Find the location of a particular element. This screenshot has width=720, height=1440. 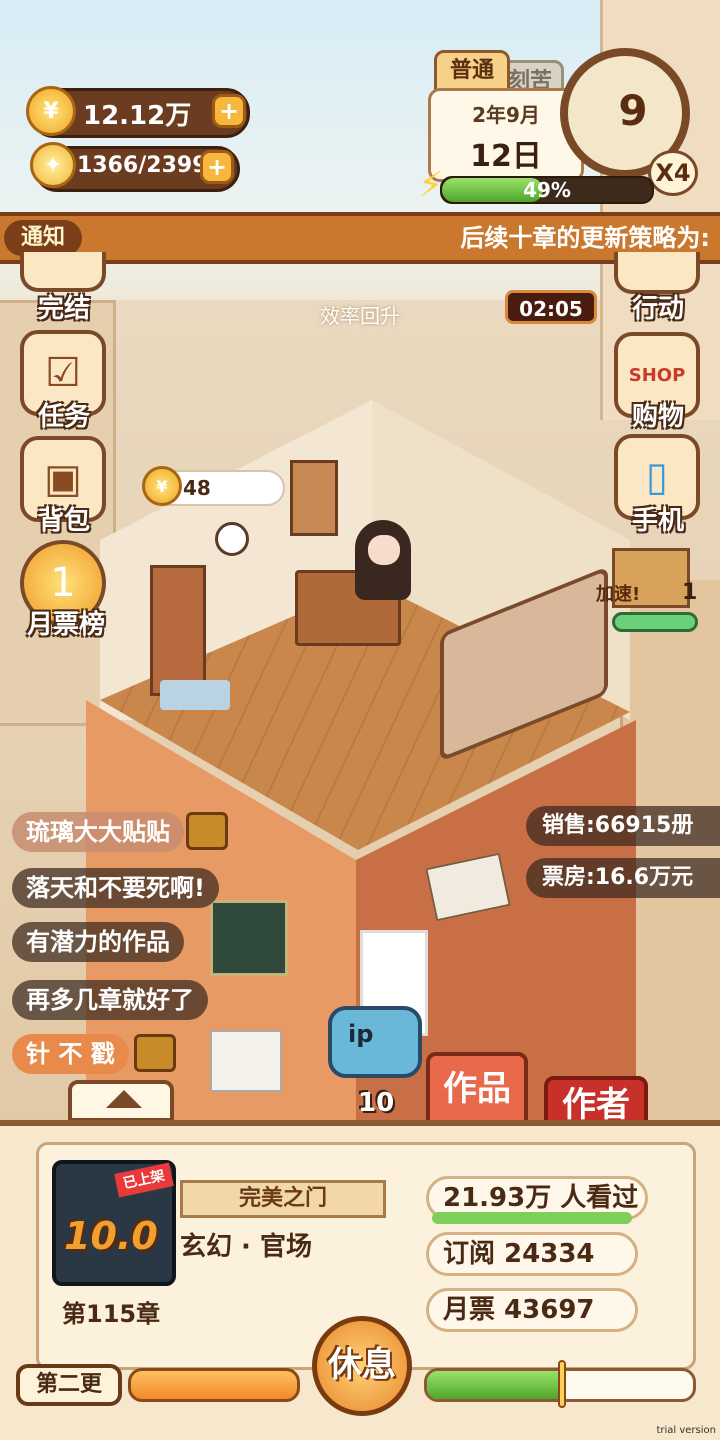

speed-multiplier-label: X4 is located at coordinates (673, 173).